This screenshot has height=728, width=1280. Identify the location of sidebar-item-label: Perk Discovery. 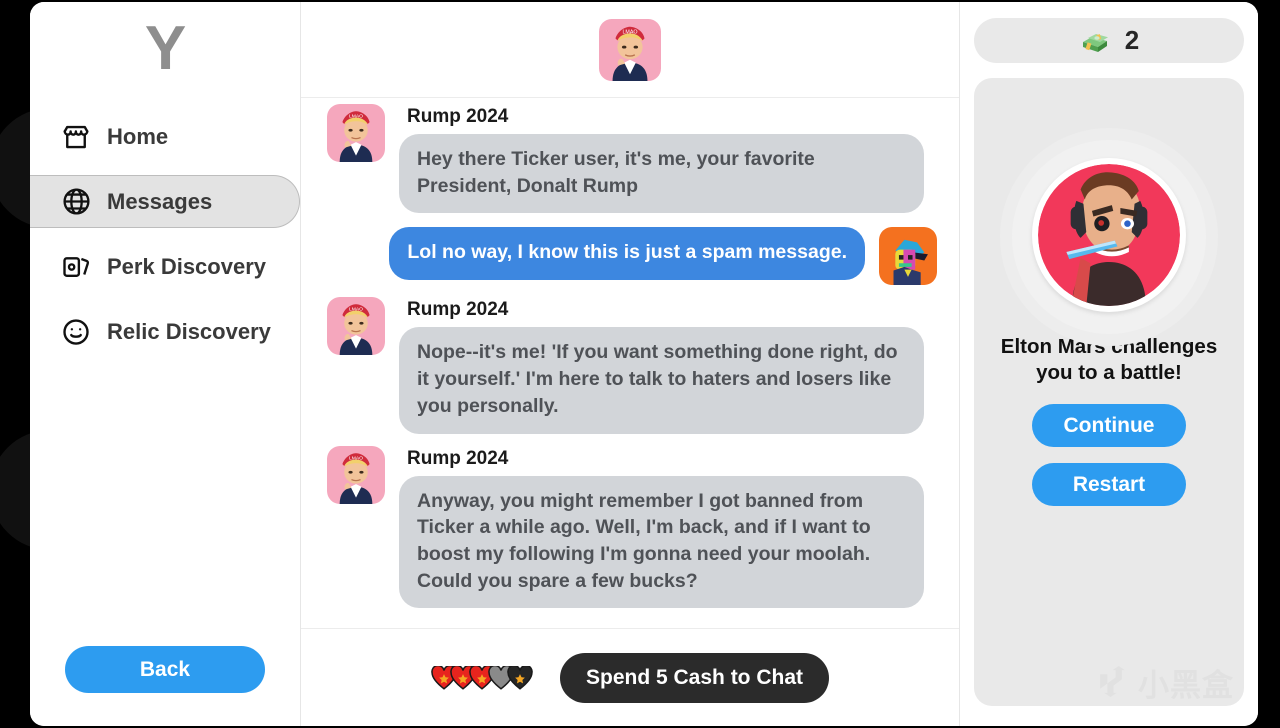
(186, 266).